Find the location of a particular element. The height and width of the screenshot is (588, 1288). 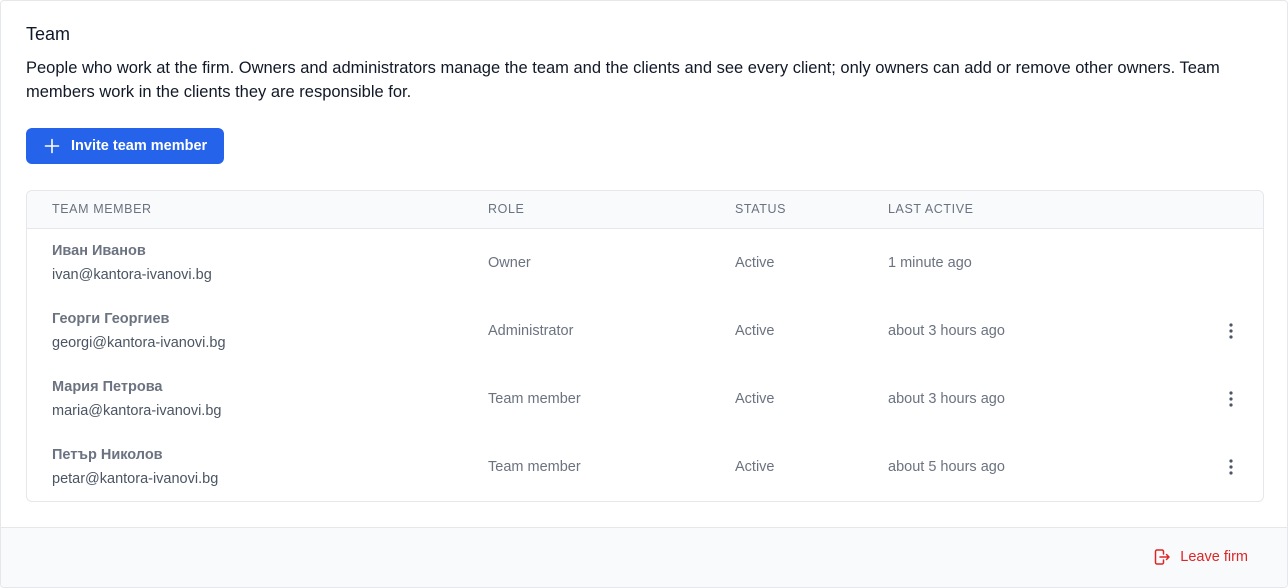

member-email: maria@kantora-ivanovi.bg is located at coordinates (137, 411).